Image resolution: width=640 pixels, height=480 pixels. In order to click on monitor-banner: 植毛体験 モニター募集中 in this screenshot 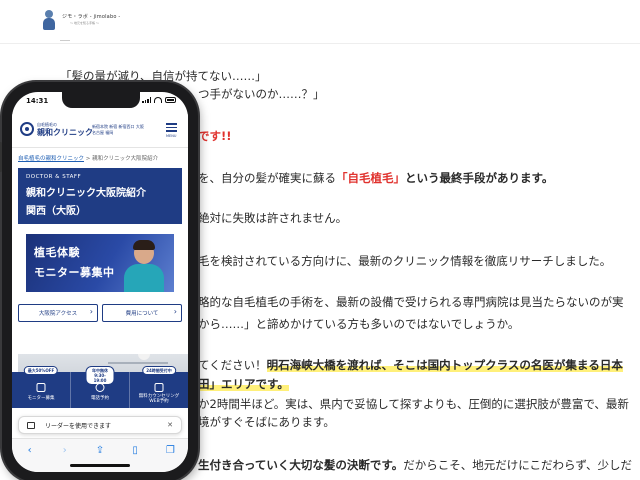, I will do `click(100, 263)`.